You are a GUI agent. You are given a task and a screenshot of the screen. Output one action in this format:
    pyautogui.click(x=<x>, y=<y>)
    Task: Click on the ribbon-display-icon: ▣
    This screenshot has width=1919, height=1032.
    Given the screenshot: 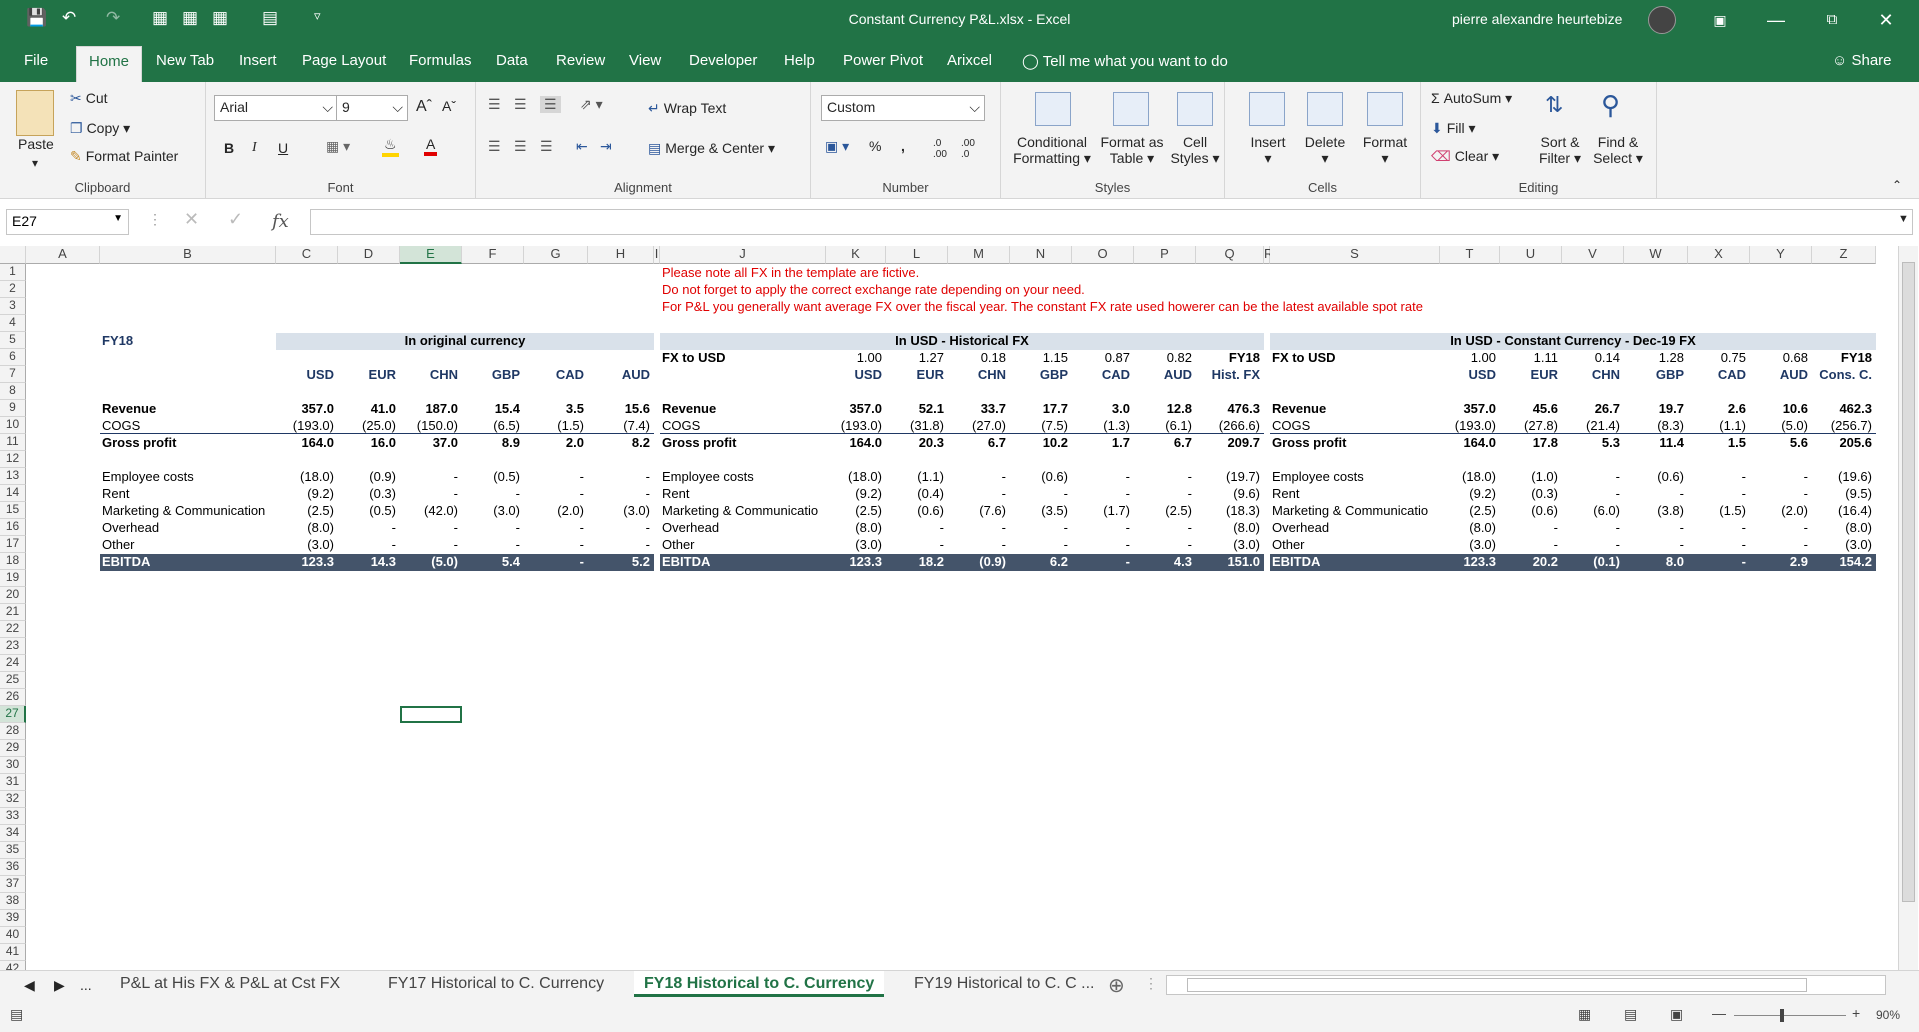 What is the action you would take?
    pyautogui.click(x=1720, y=20)
    